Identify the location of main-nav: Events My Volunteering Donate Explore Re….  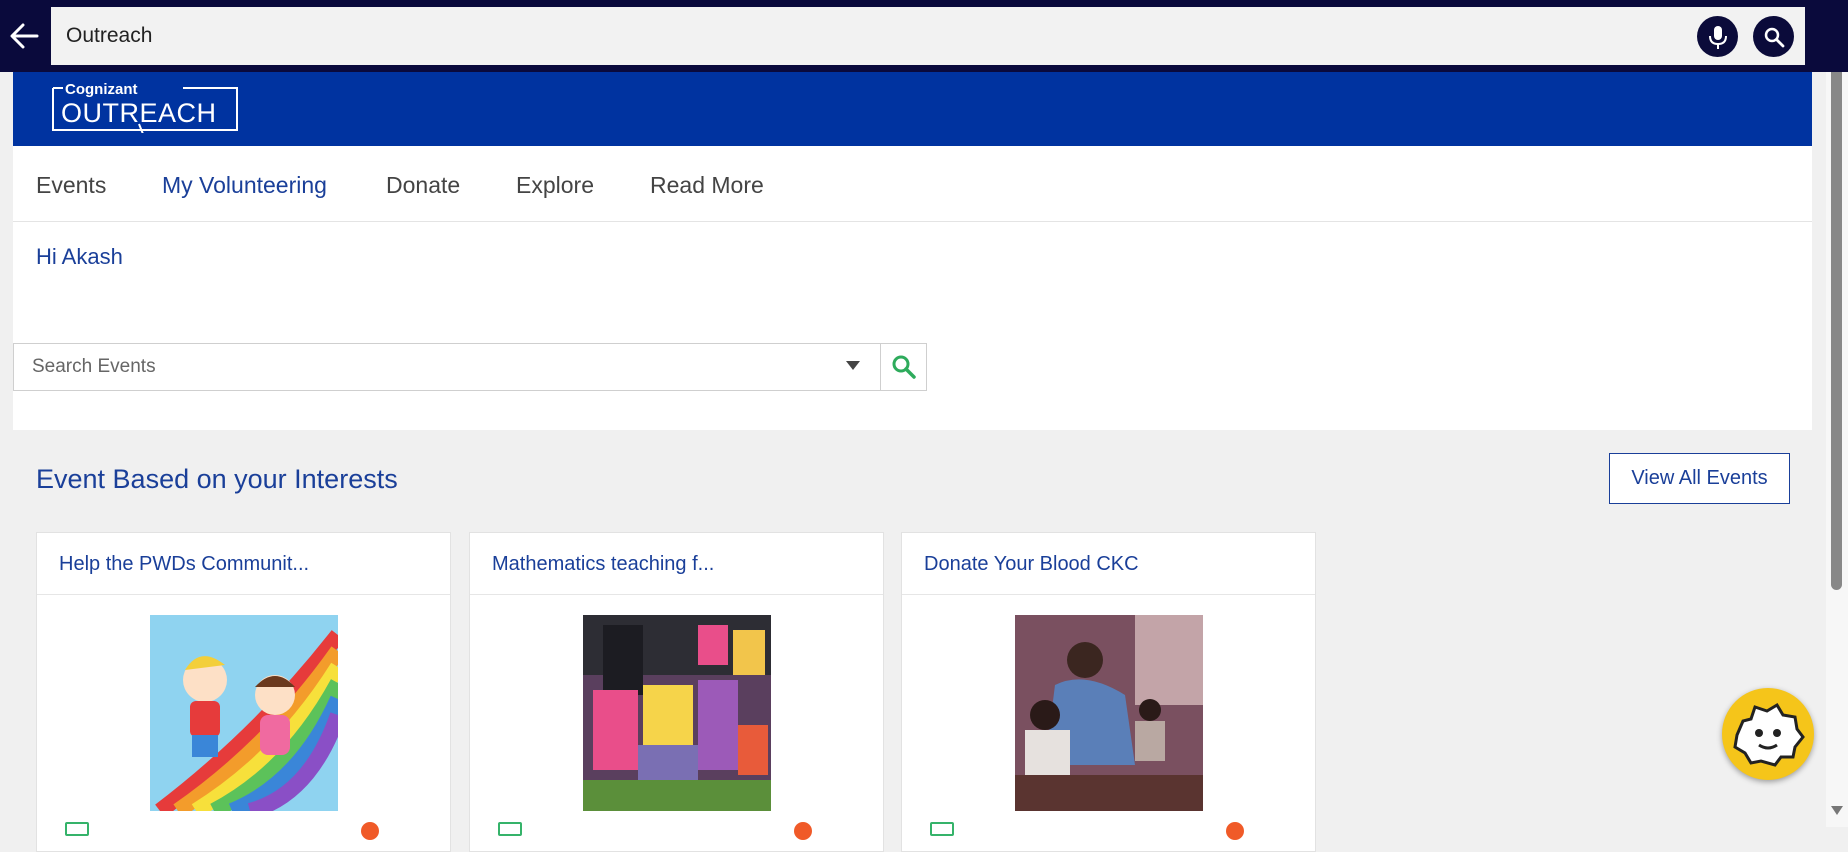
(912, 184).